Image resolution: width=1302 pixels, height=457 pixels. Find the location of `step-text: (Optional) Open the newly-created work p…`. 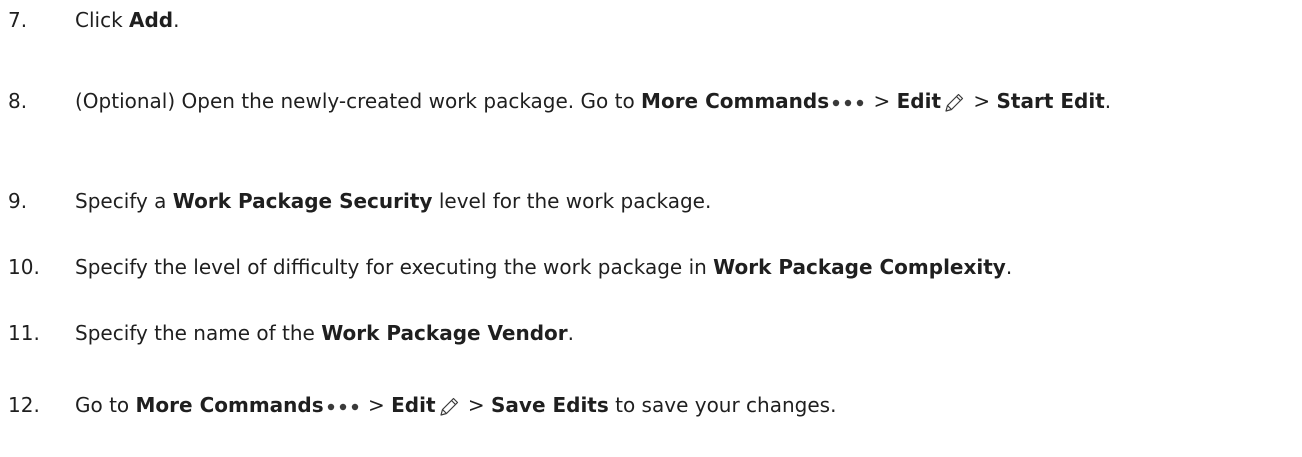

step-text: (Optional) Open the newly-created work p… is located at coordinates (682, 101).